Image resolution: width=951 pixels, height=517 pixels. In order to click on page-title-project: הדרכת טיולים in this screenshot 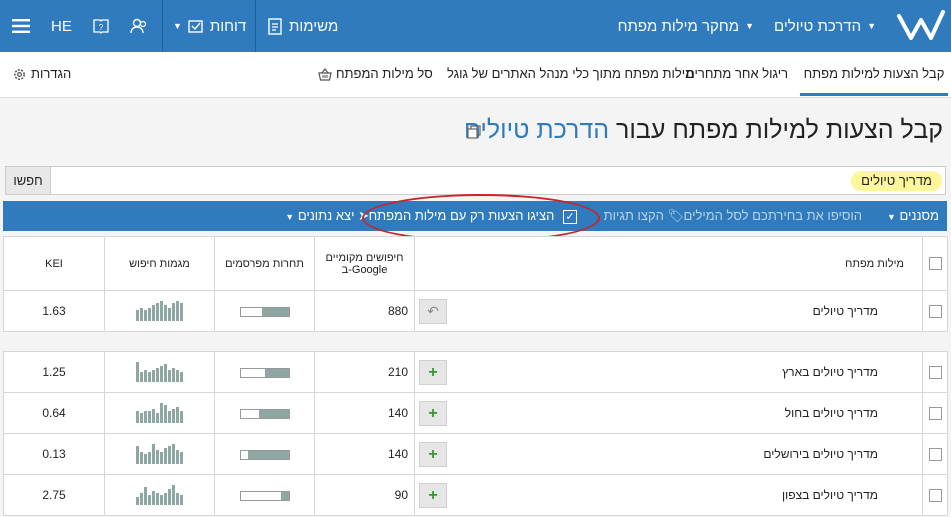, I will do `click(536, 130)`.